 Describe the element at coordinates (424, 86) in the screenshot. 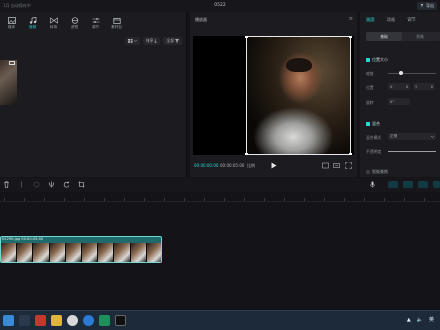

I see `position-y-field: Y 0` at that location.